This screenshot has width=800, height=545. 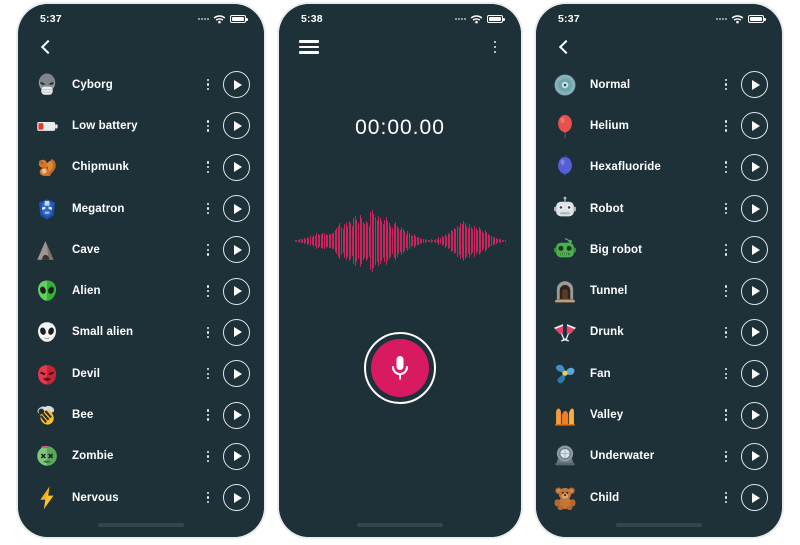 What do you see at coordinates (309, 47) in the screenshot?
I see `hamburger-menu-icon` at bounding box center [309, 47].